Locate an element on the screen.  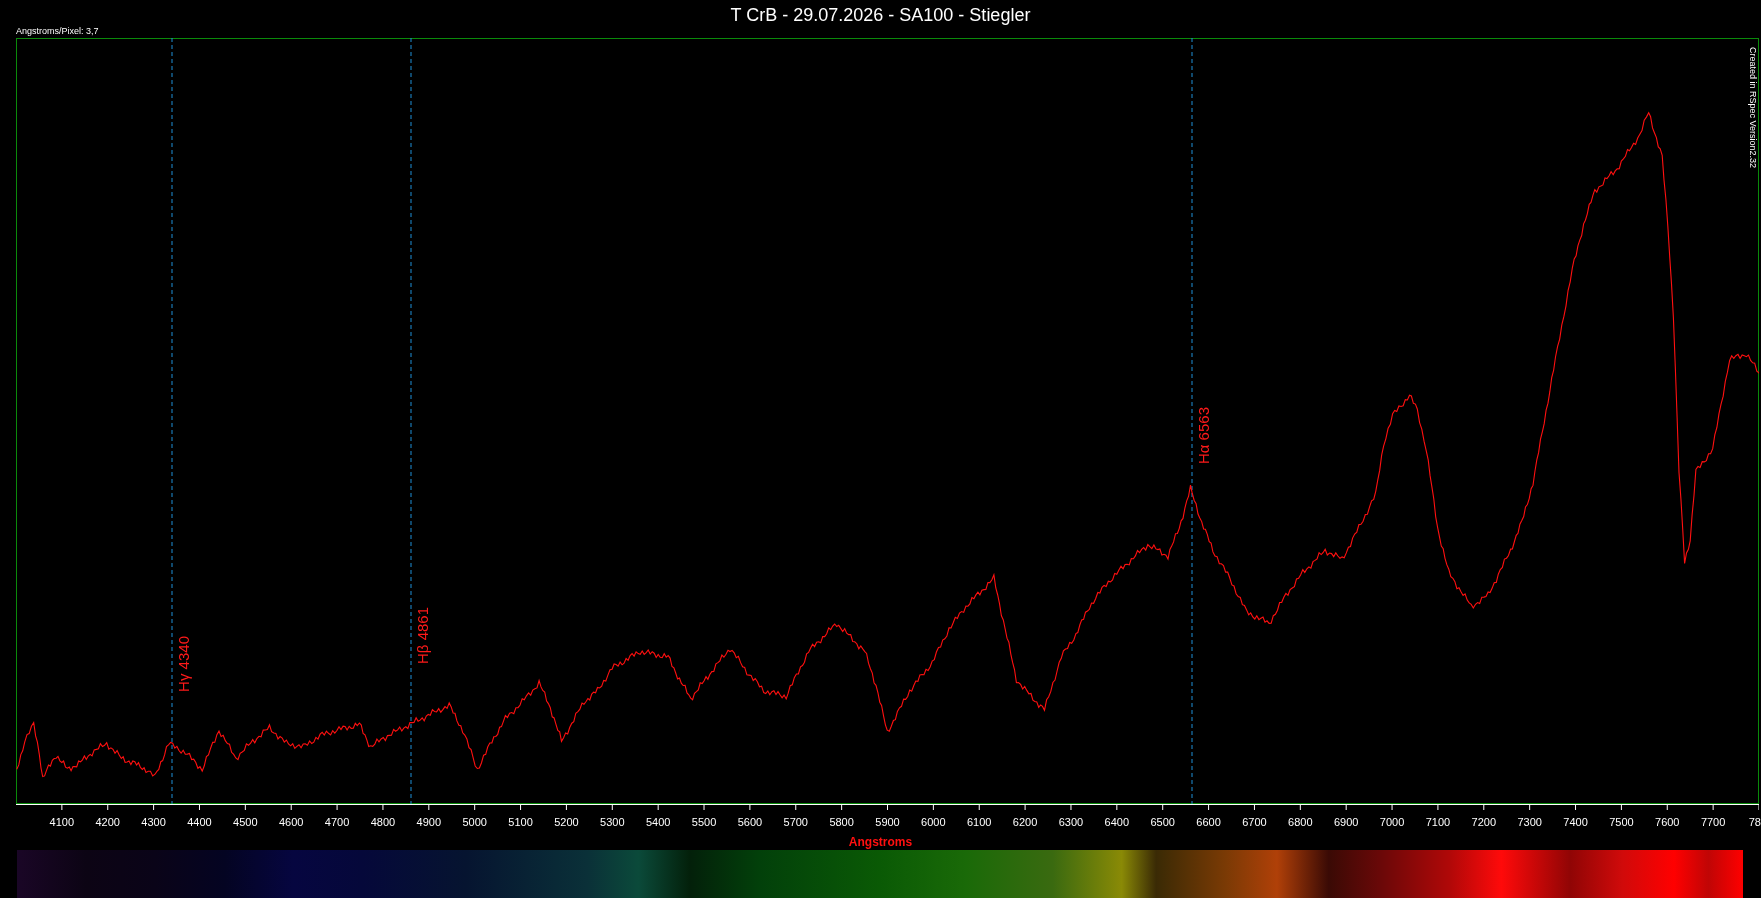
axis-title: Angstroms is located at coordinates (880, 842).